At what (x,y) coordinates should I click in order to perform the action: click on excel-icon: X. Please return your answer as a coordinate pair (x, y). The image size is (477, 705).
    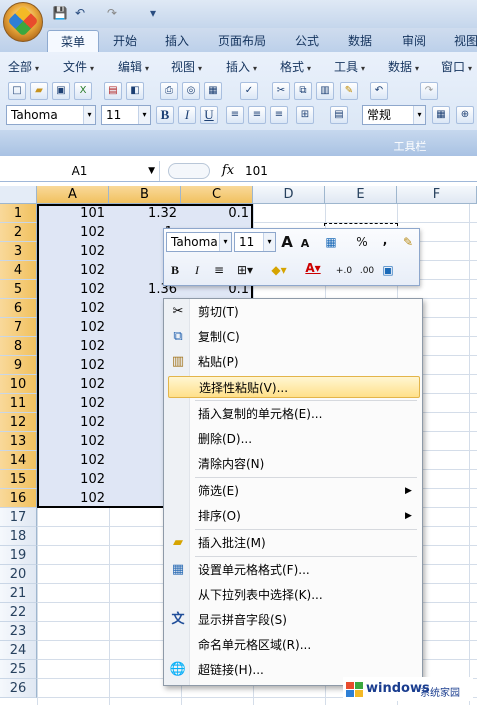
    Looking at the image, I should click on (83, 91).